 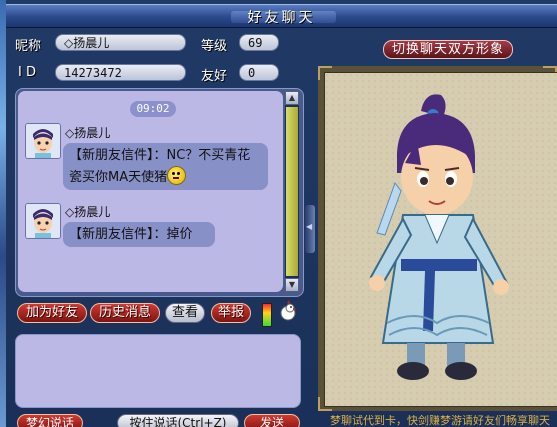 I want to click on window-edge, so click(x=3, y=213).